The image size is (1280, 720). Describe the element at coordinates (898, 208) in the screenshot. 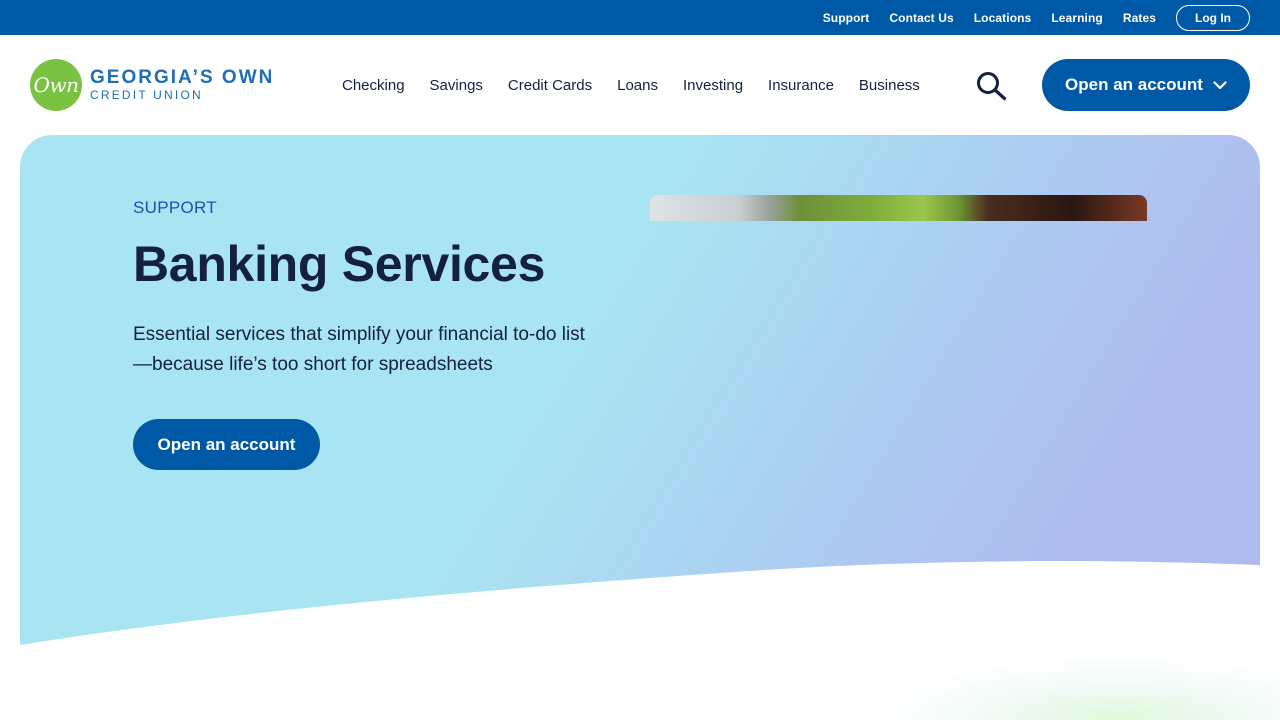

I see `hero-image` at that location.